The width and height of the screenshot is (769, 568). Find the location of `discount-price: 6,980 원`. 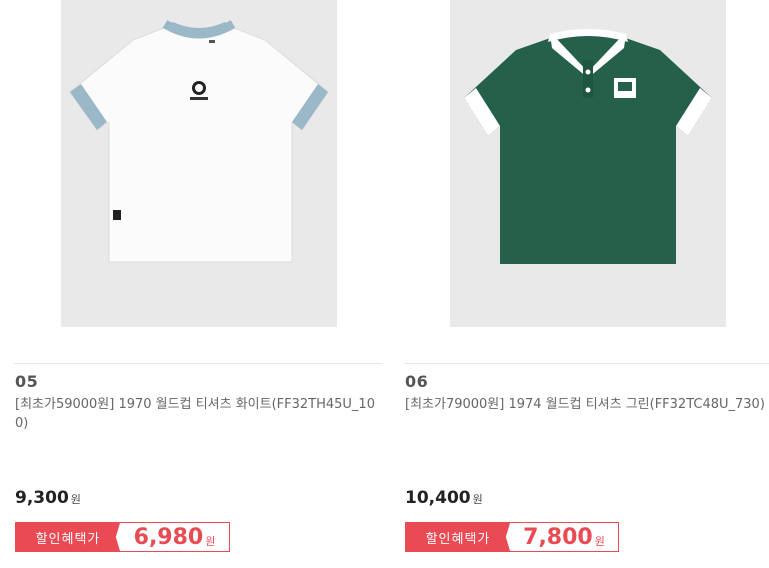

discount-price: 6,980 원 is located at coordinates (174, 537).